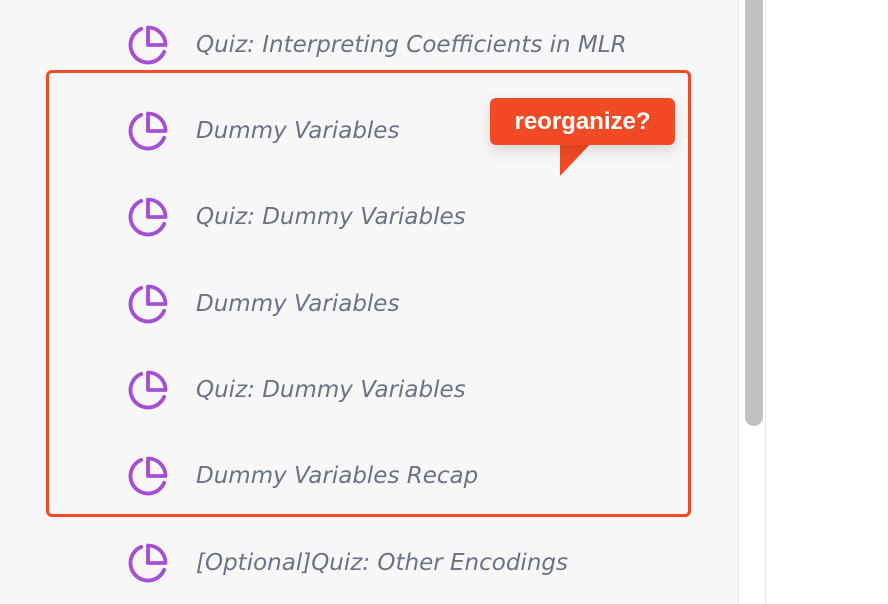  I want to click on lesson-item: [Optional]Quiz: Other Encodings, so click(347, 563).